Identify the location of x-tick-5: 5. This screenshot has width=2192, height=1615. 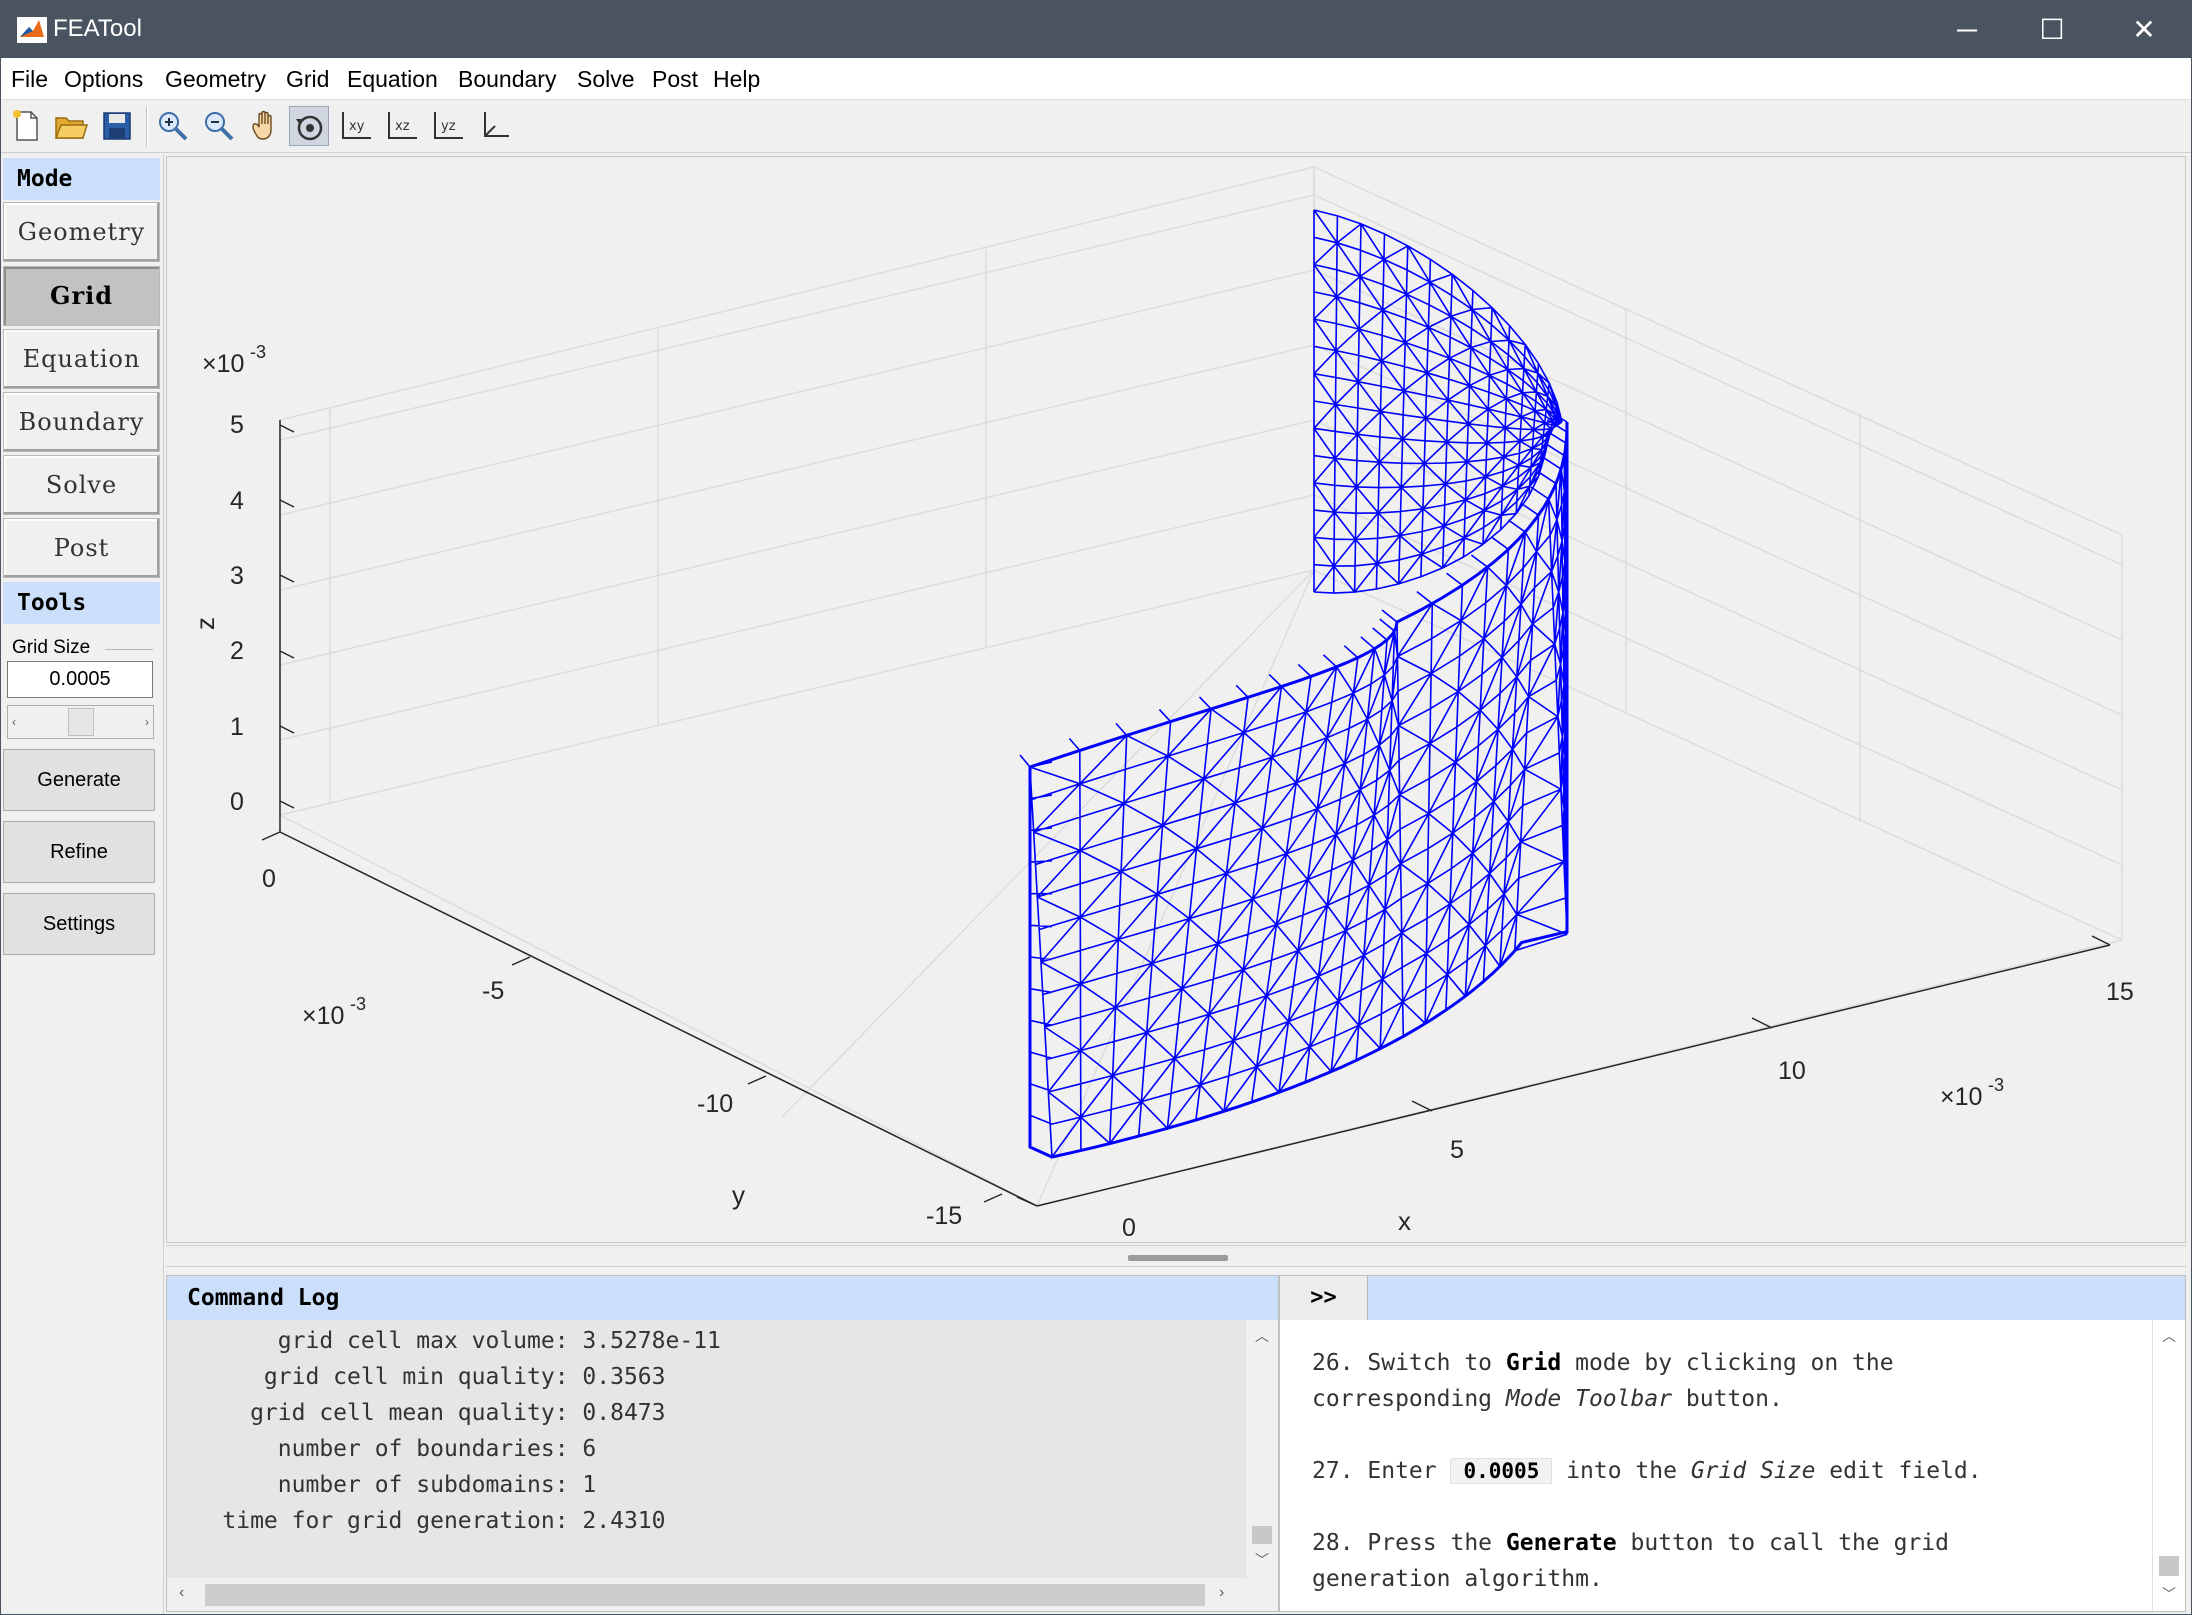
(1457, 1150).